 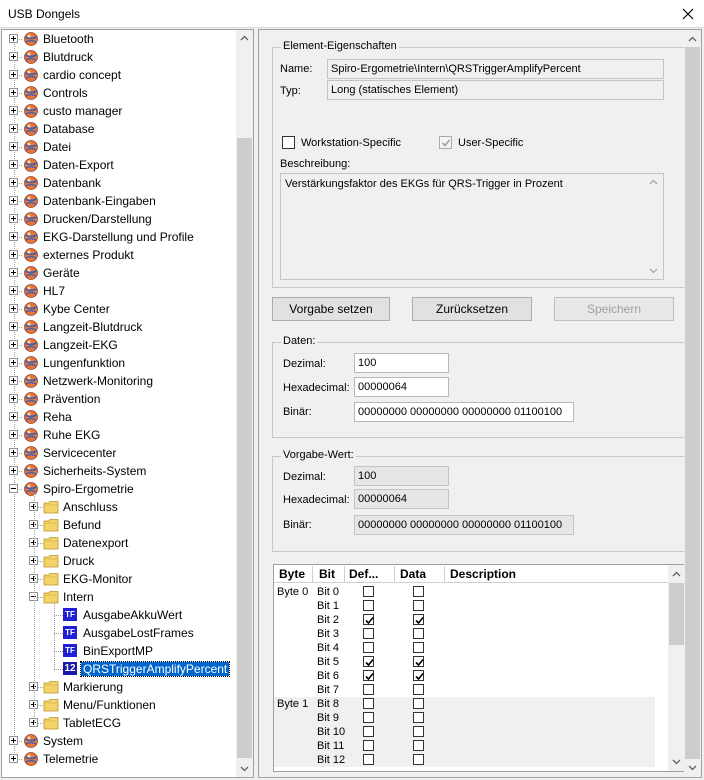 What do you see at coordinates (464, 412) in the screenshot?
I see `data-binary-input: 00000000 00000000 00000000 01100100` at bounding box center [464, 412].